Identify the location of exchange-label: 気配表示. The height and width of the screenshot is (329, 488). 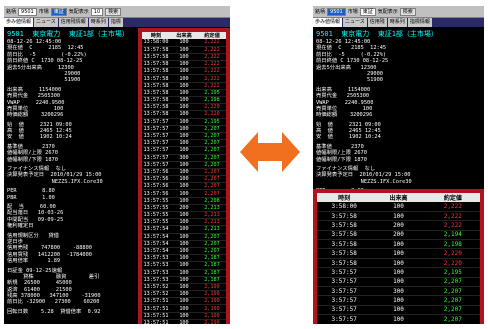
(387, 12).